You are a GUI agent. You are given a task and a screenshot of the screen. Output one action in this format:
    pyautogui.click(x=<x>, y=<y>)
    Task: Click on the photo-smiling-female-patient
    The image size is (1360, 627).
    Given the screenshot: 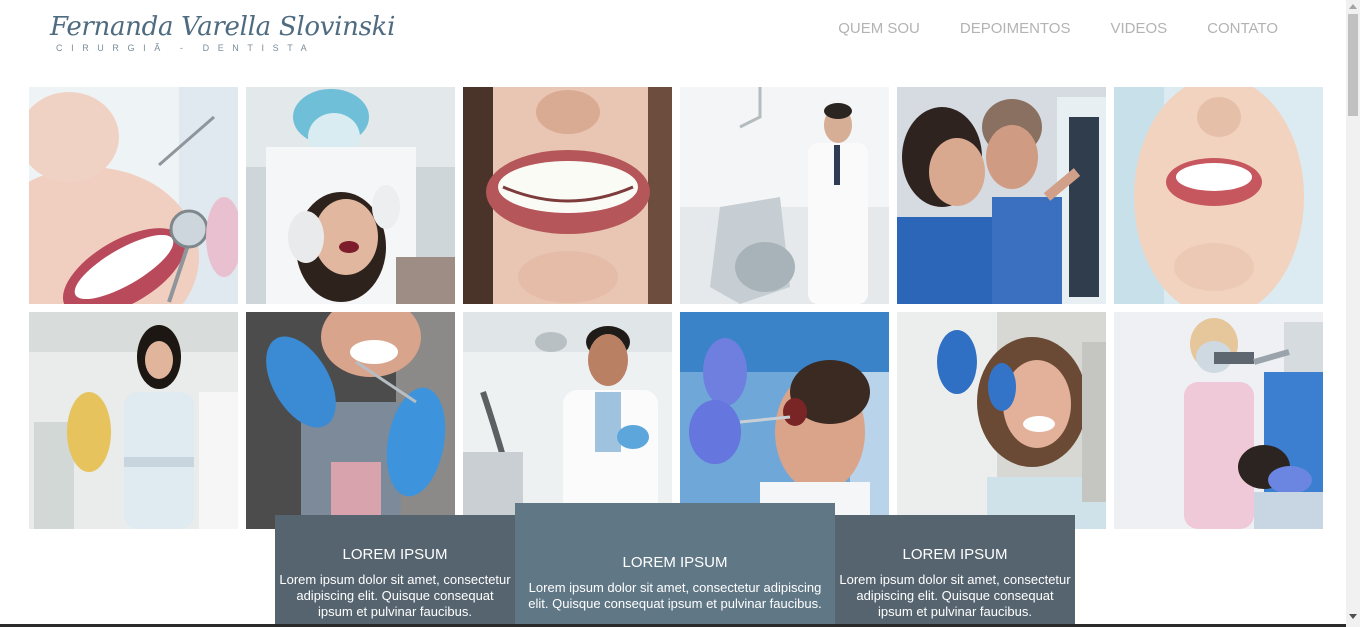 What is the action you would take?
    pyautogui.click(x=1001, y=420)
    